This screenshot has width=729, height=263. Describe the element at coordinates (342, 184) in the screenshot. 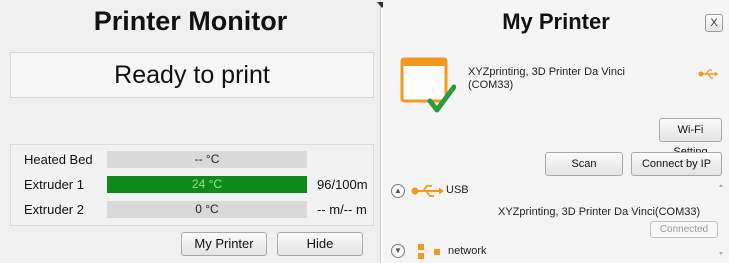

I see `extruder-1-filament: 96/100m` at that location.